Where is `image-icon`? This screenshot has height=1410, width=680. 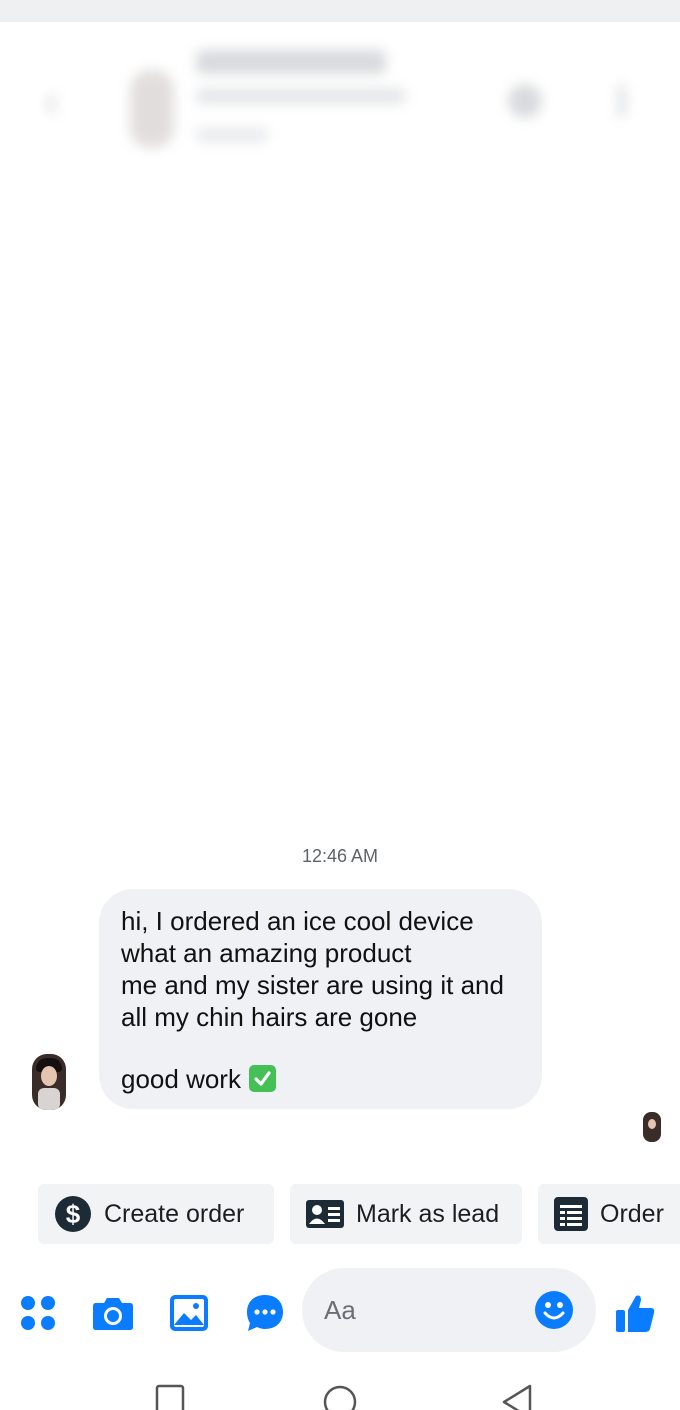 image-icon is located at coordinates (189, 1313).